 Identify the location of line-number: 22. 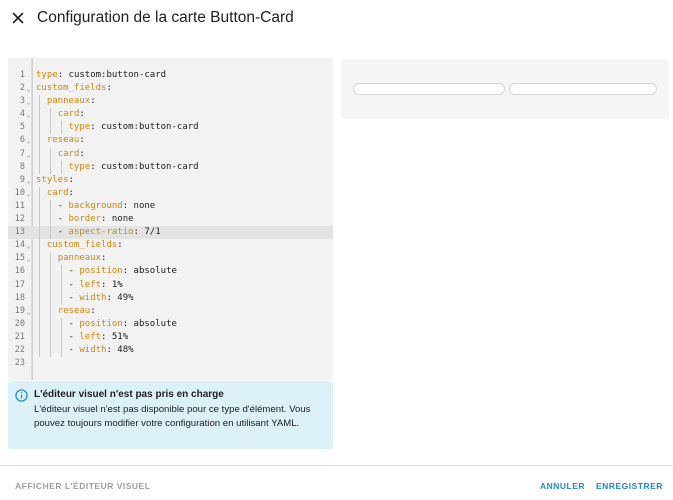
(19, 349).